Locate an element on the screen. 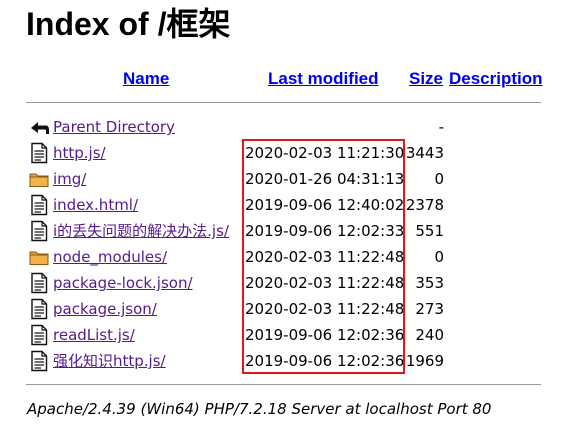 This screenshot has height=434, width=572. entry-size: 2378 is located at coordinates (424, 205).